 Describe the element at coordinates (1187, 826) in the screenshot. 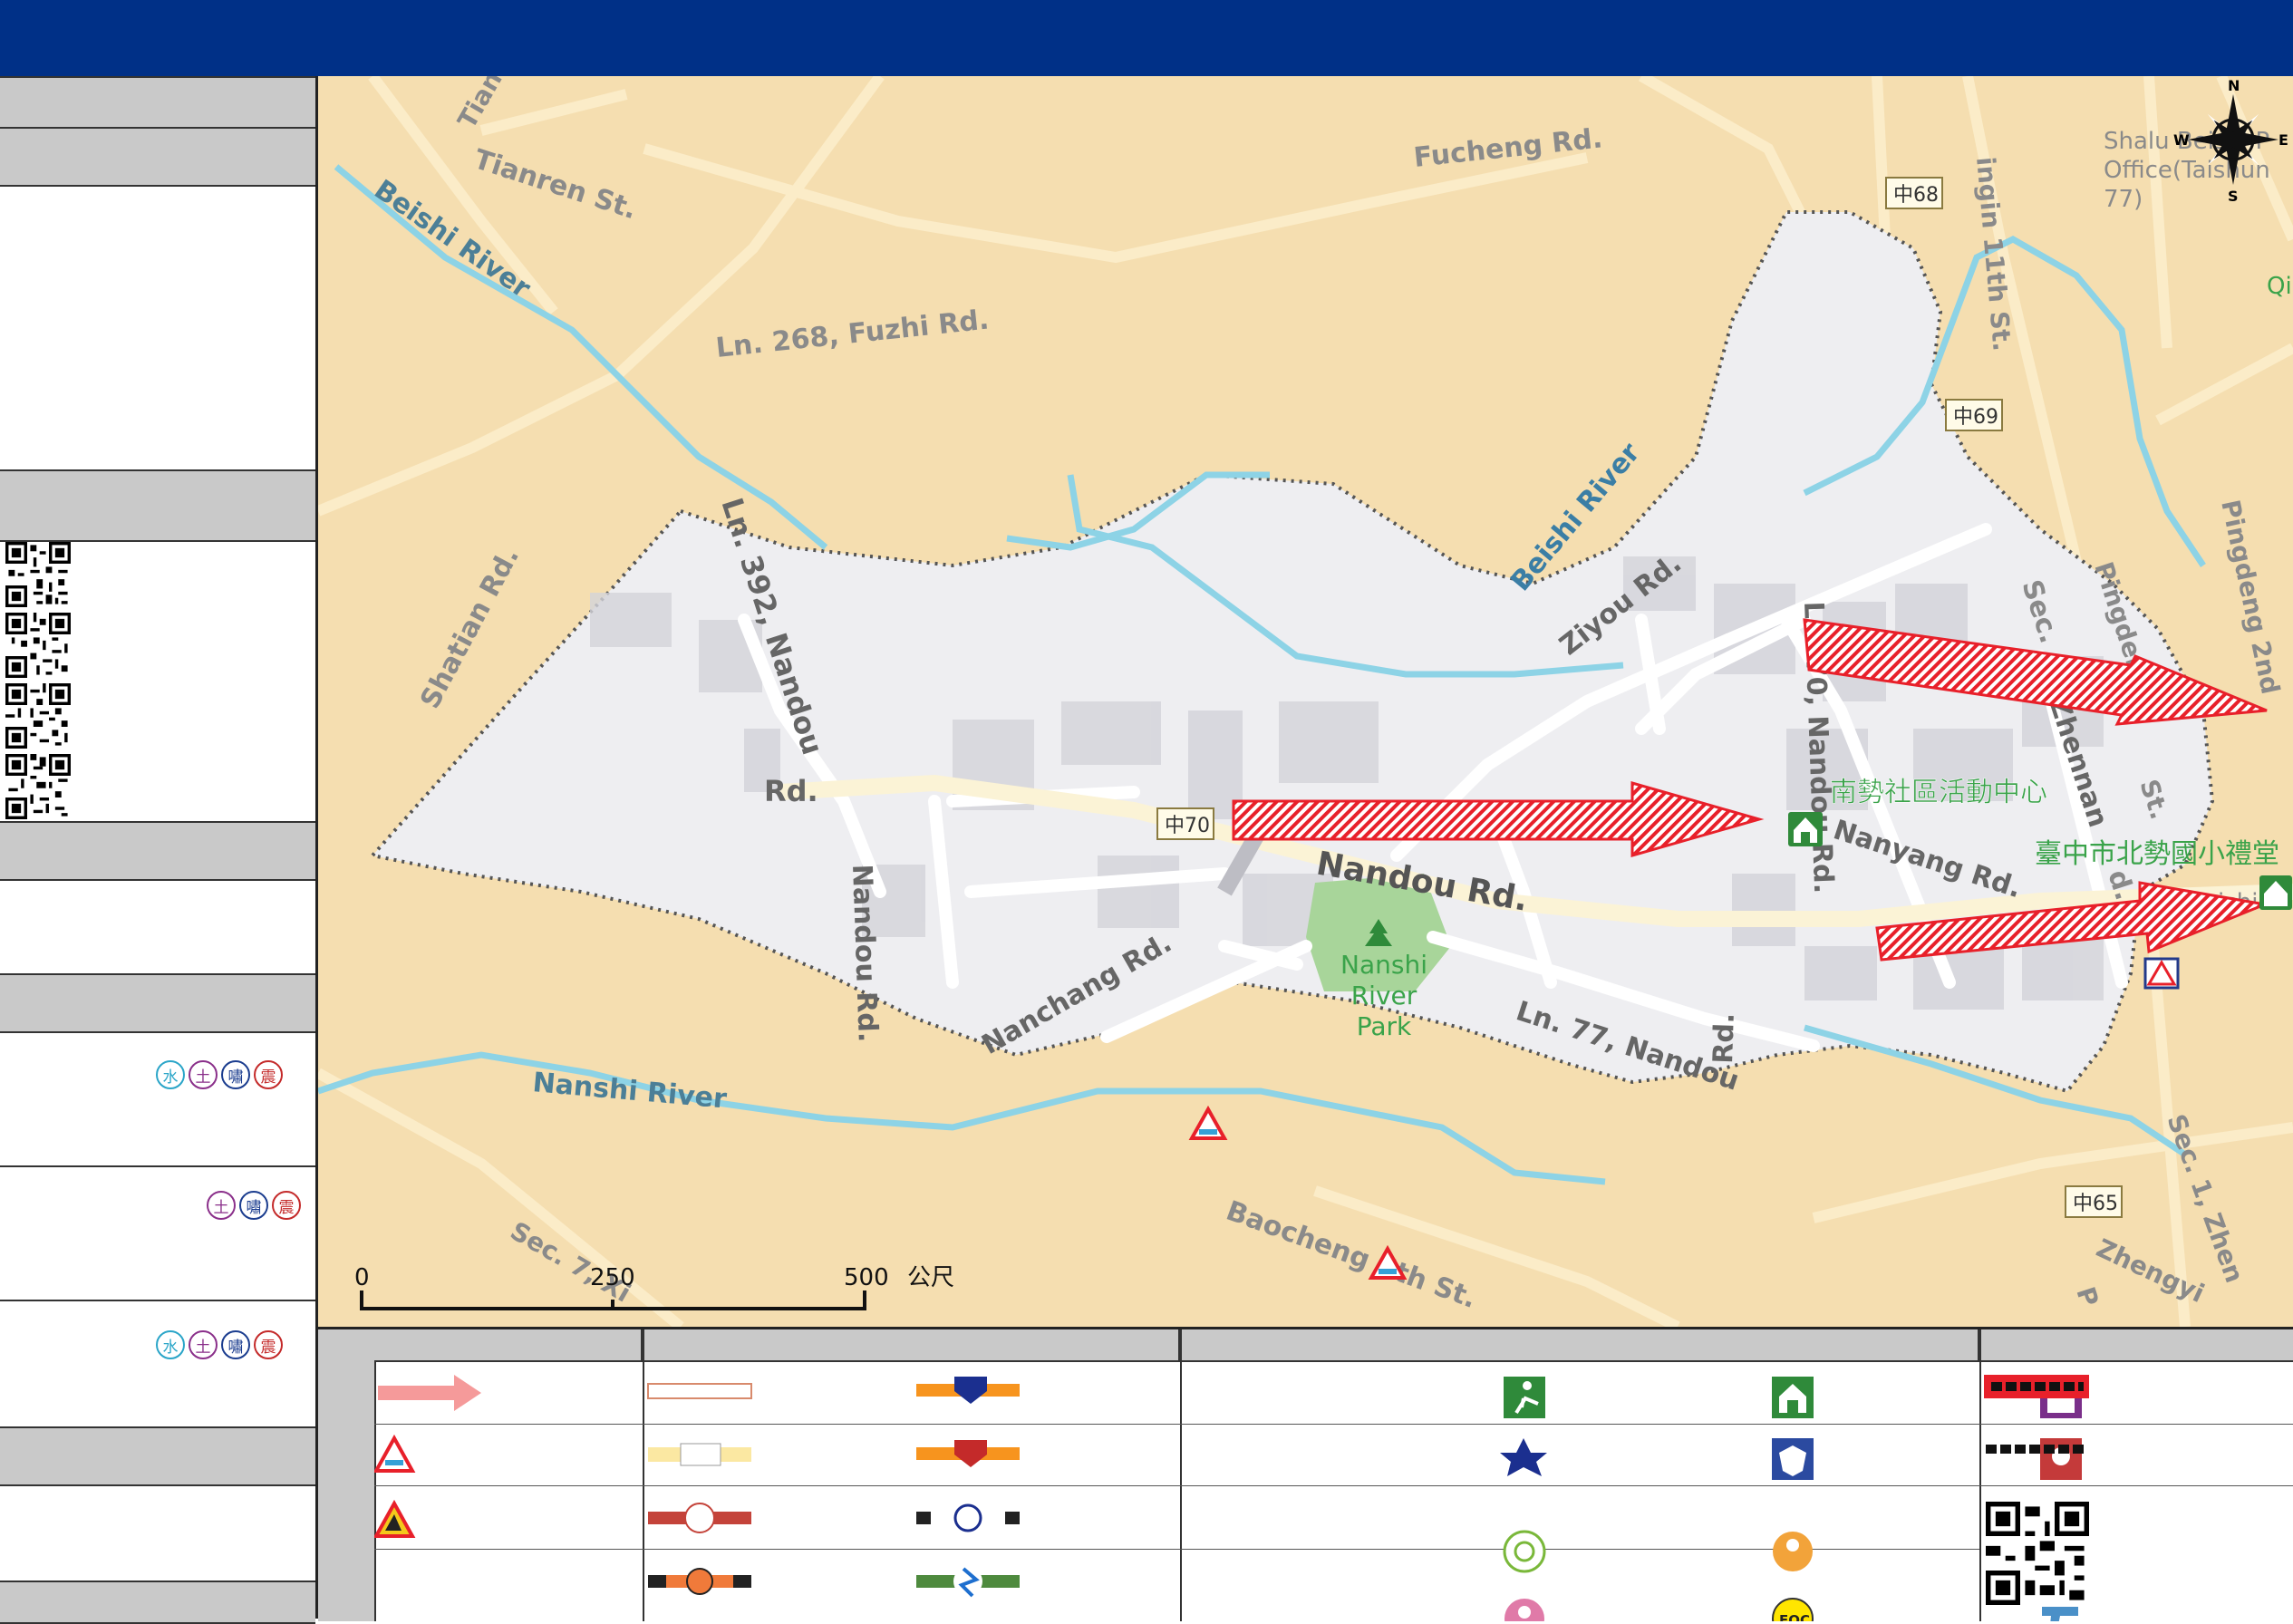

I see `shield-zhong70: 中70` at that location.